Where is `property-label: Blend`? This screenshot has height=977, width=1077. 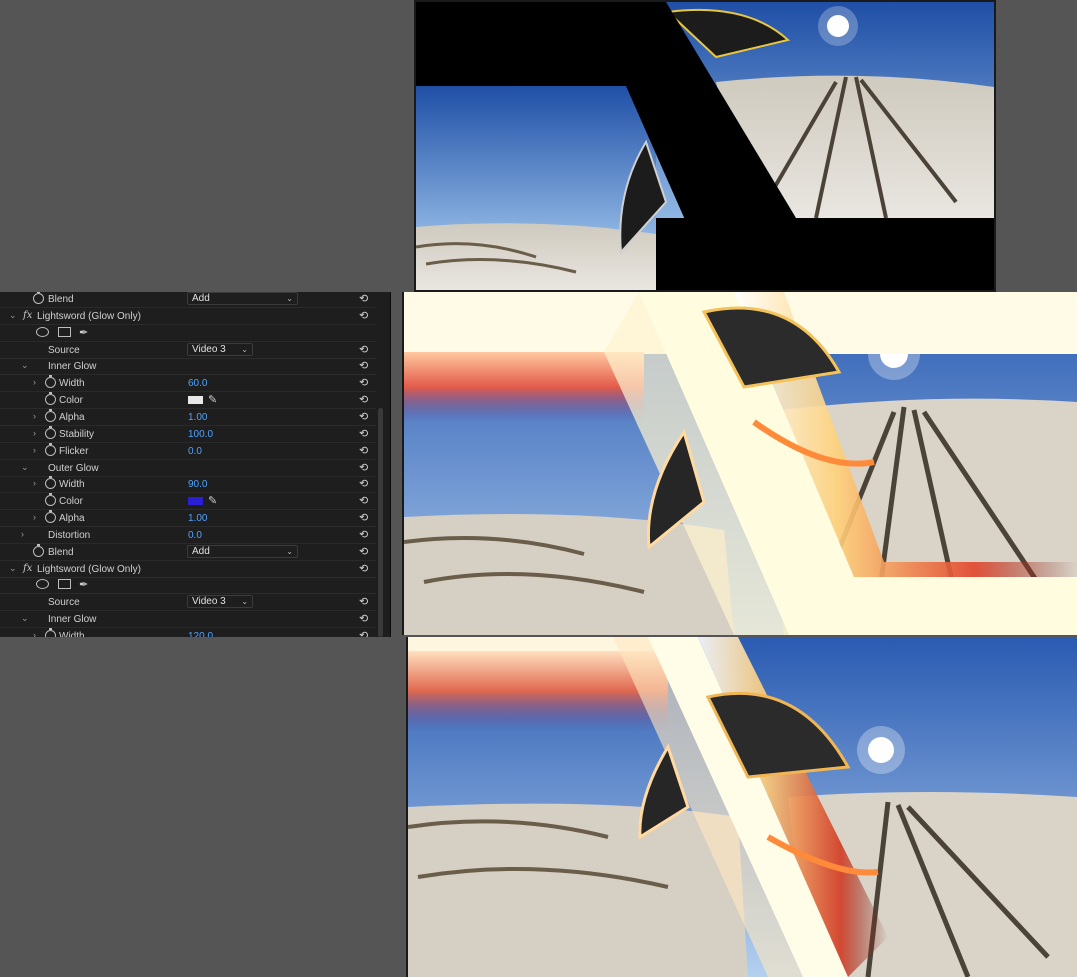
property-label: Blend is located at coordinates (61, 299).